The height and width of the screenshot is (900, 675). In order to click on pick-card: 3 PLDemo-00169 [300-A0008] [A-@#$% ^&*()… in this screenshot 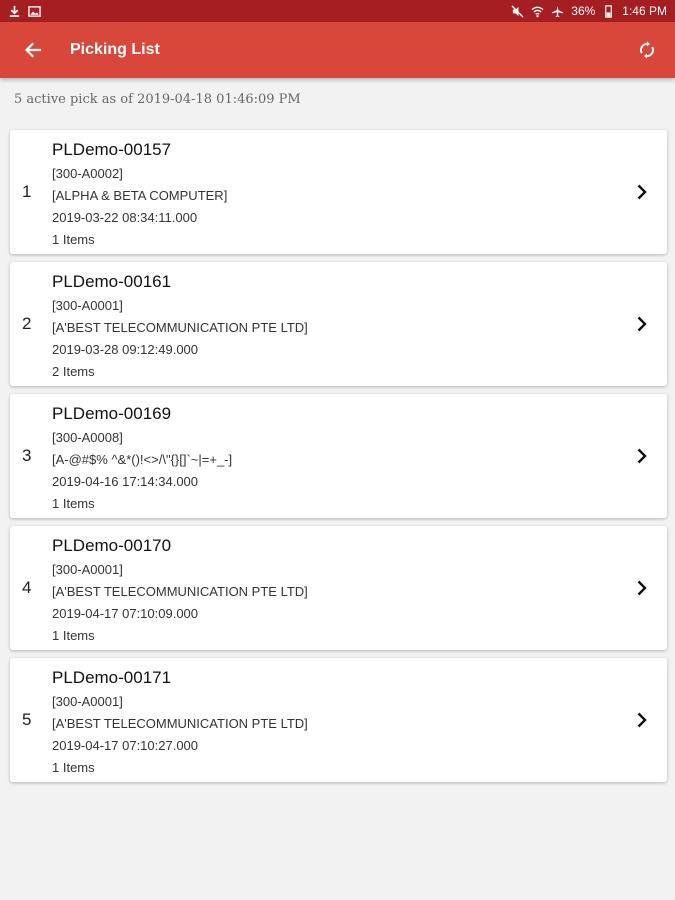, I will do `click(338, 456)`.